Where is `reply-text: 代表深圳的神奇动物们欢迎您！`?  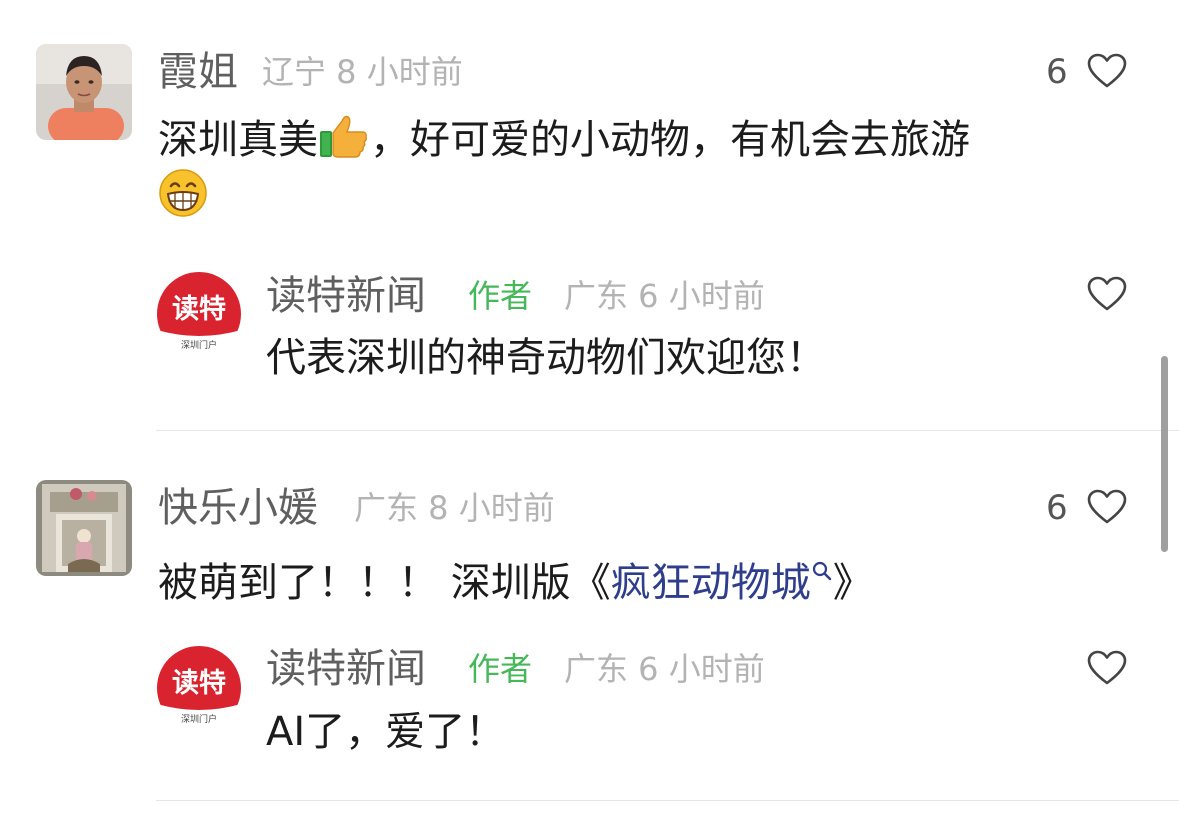
reply-text: 代表深圳的神奇动物们欢迎您！ is located at coordinates (546, 358).